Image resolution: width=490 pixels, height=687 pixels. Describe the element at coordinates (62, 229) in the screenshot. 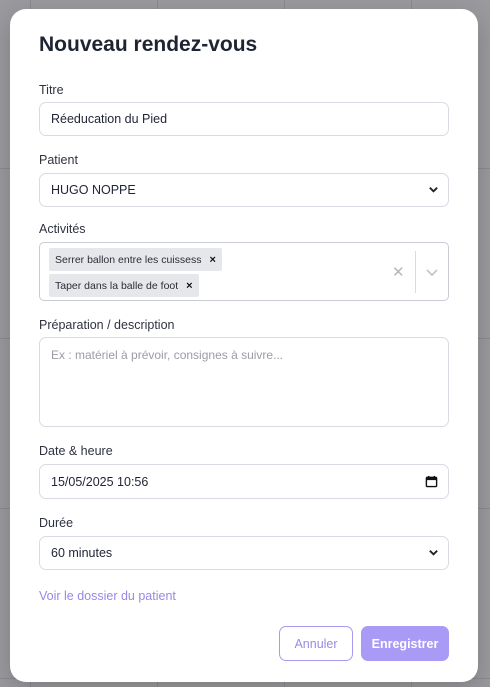

I see `activities-label: Activités` at that location.